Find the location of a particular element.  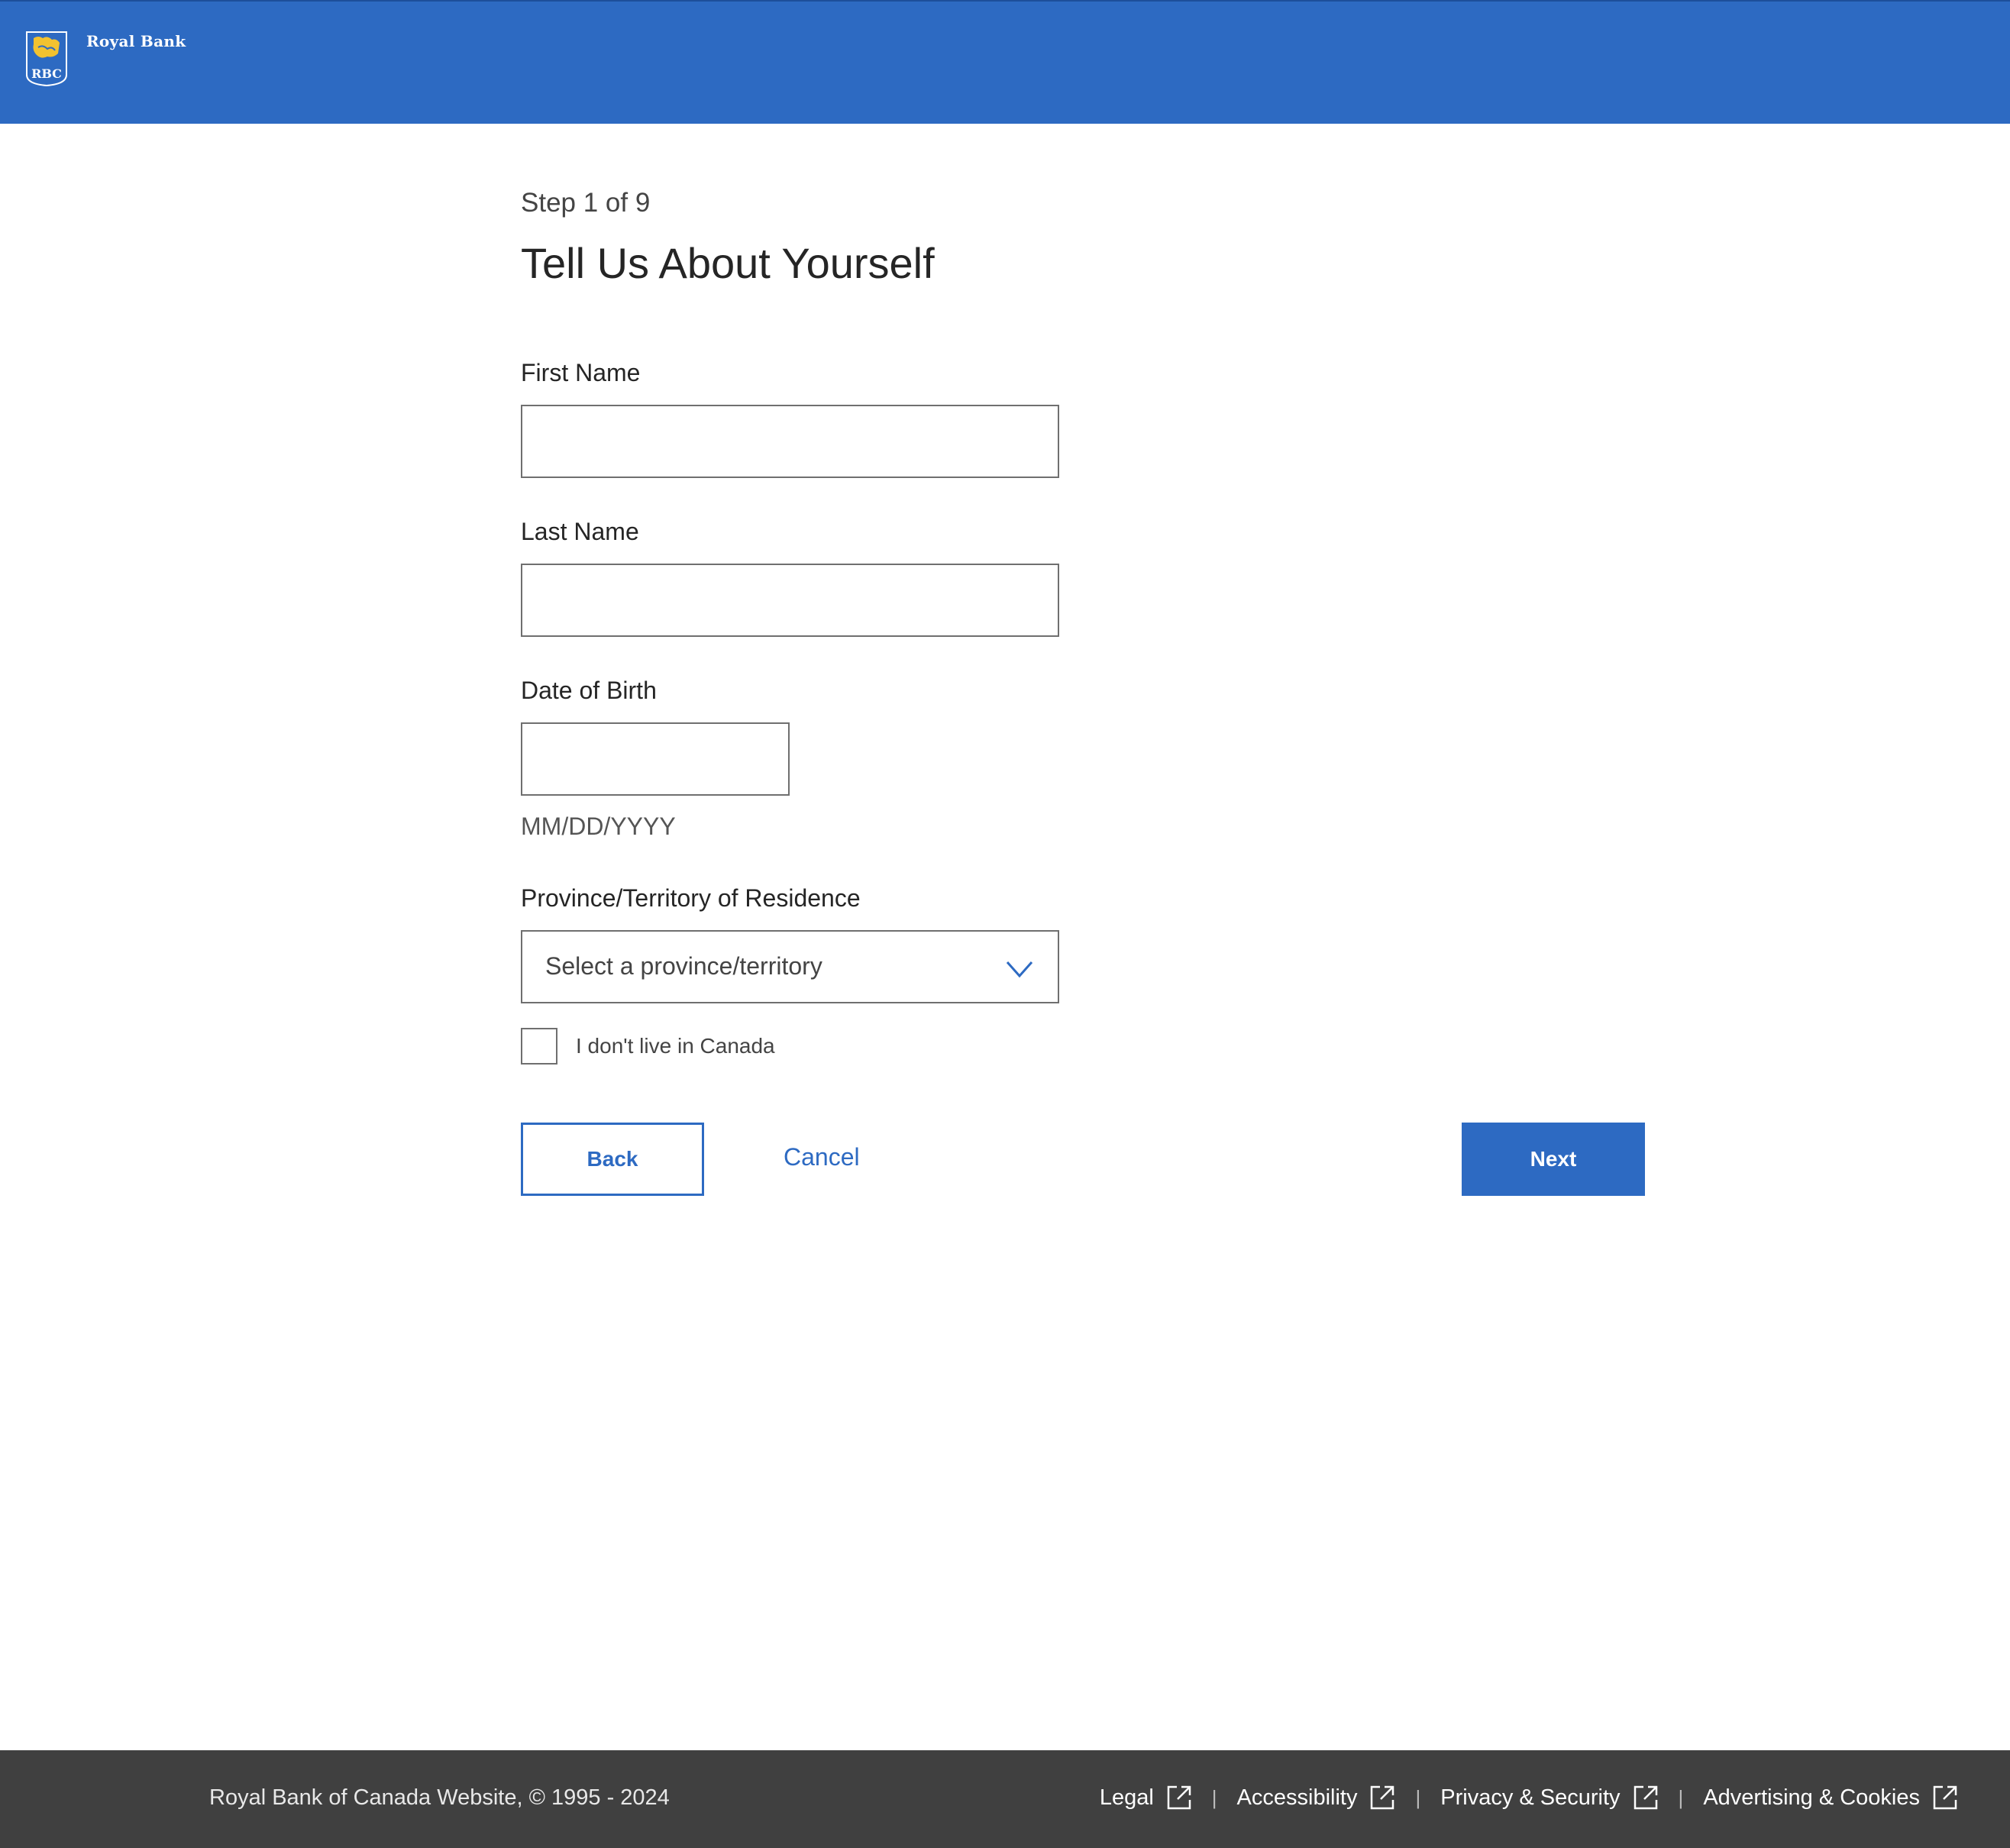

first-name-label: First Name is located at coordinates (581, 372).